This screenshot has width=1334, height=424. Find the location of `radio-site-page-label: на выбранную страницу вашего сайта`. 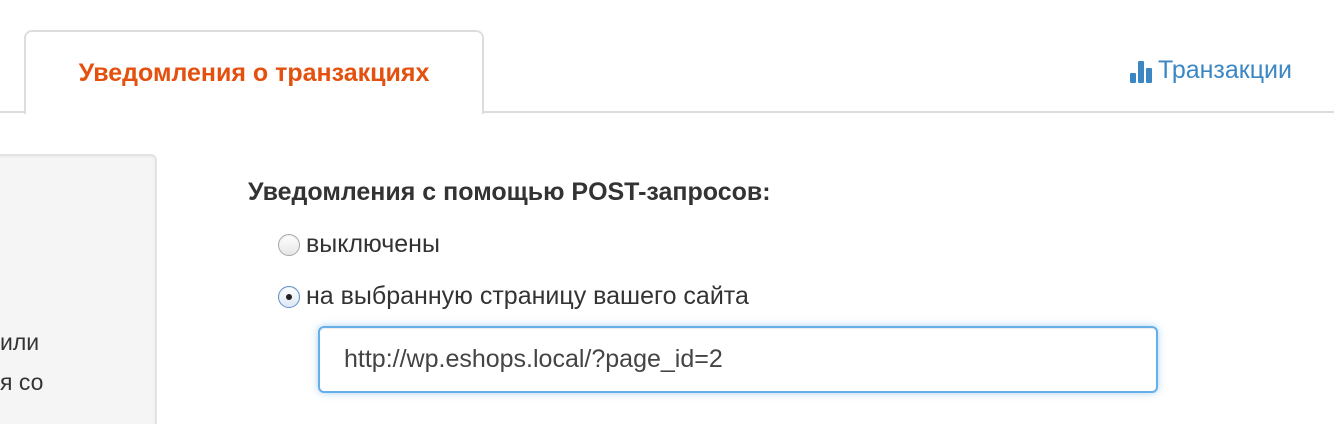

radio-site-page-label: на выбранную страницу вашего сайта is located at coordinates (527, 296).